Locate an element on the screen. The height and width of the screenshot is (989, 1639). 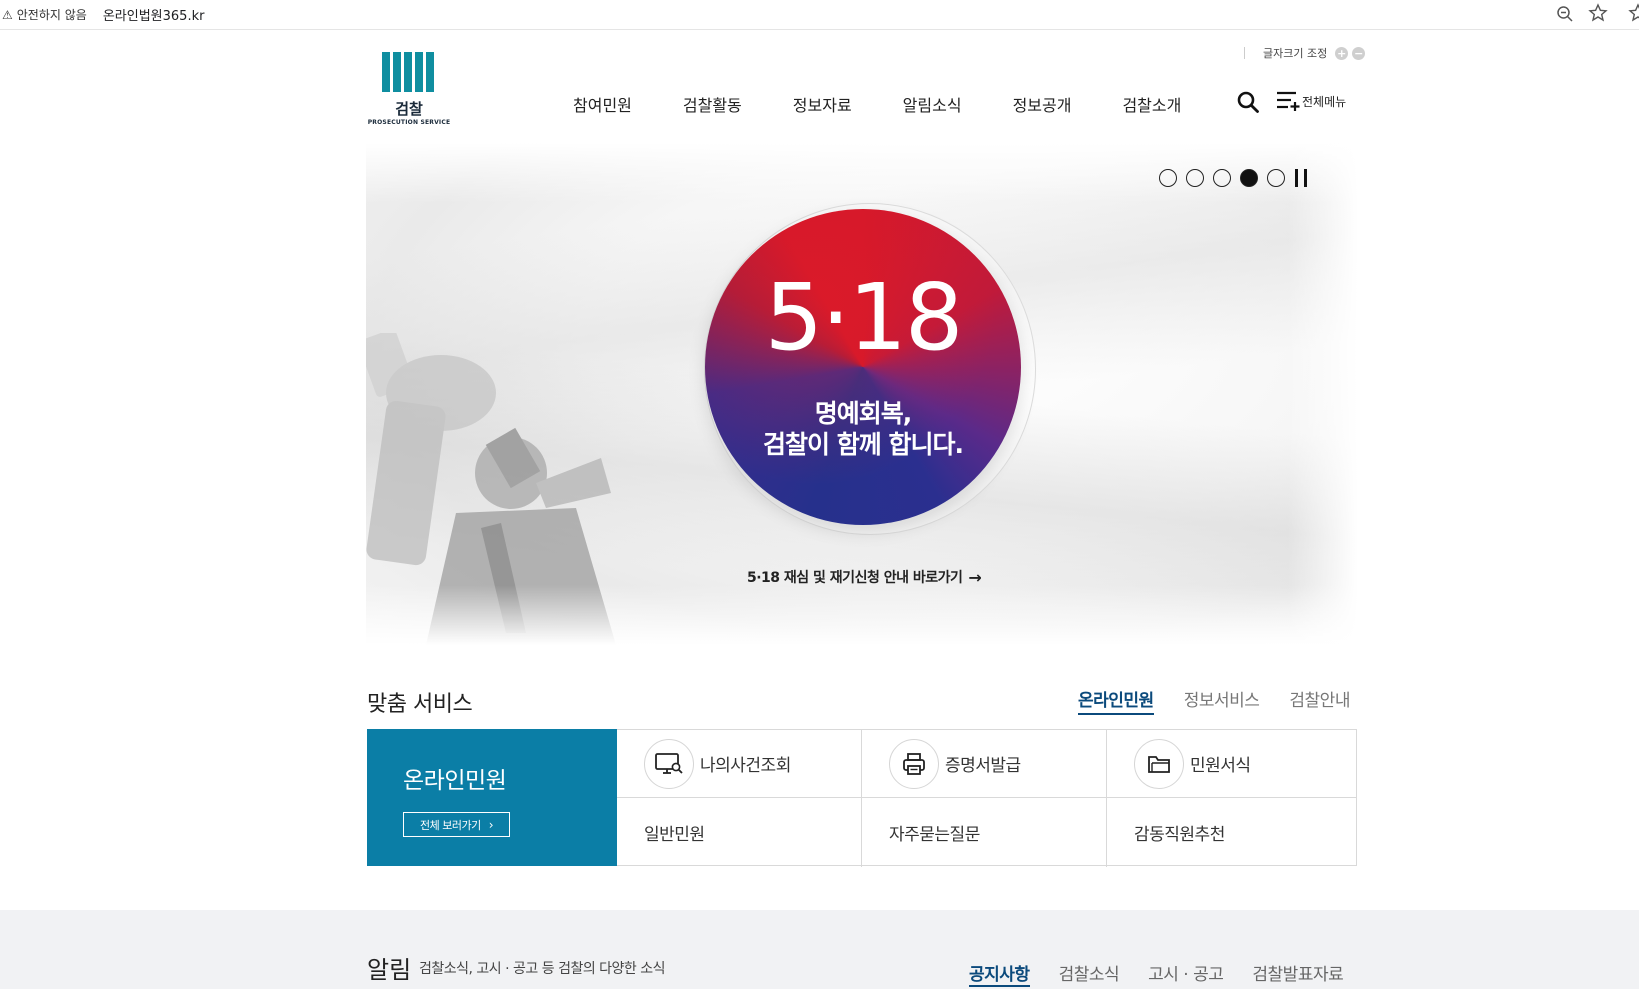
main-nav: 참여민원 검찰활동 정보자료 알림소식 정보공개 검찰소개 is located at coordinates (902, 104).